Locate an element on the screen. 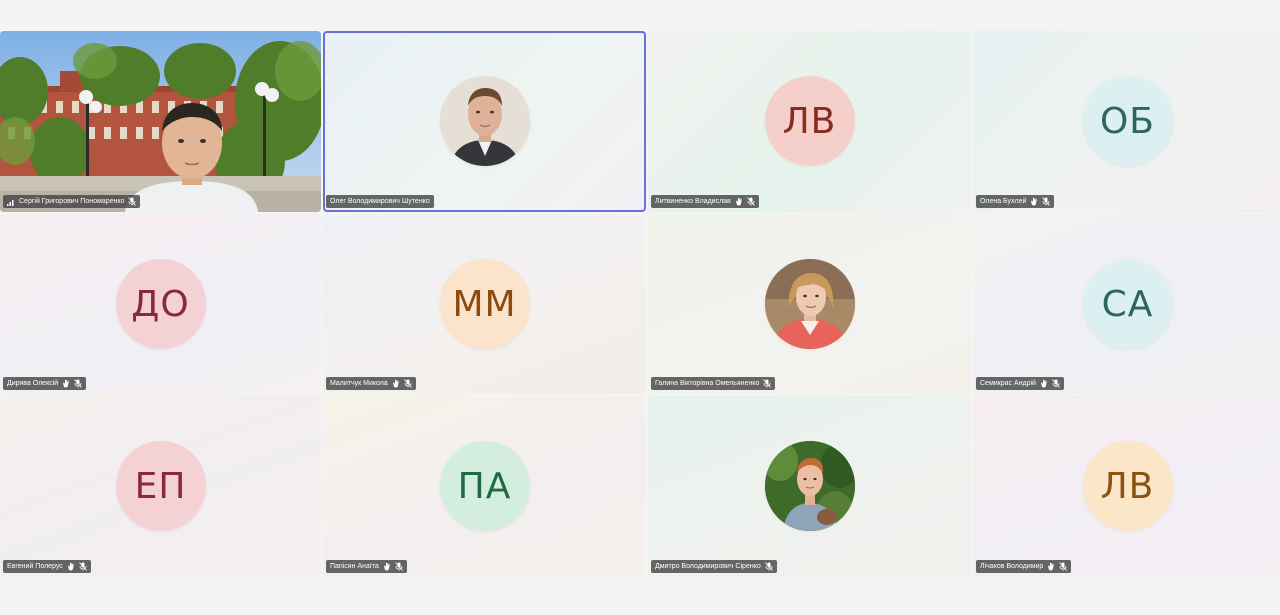 This screenshot has width=1280, height=615. participant-tile: Дмитро Володимирович Сіренко is located at coordinates (809, 486).